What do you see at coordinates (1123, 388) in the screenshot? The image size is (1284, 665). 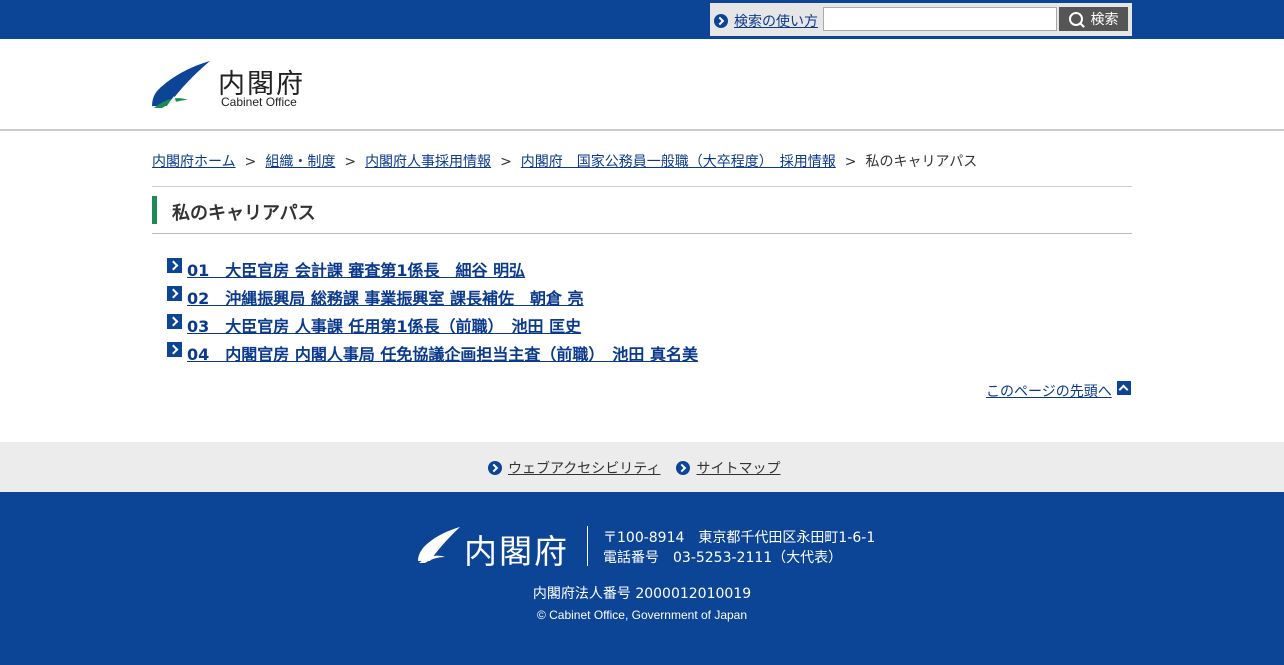 I see `arrow-up-square-icon` at bounding box center [1123, 388].